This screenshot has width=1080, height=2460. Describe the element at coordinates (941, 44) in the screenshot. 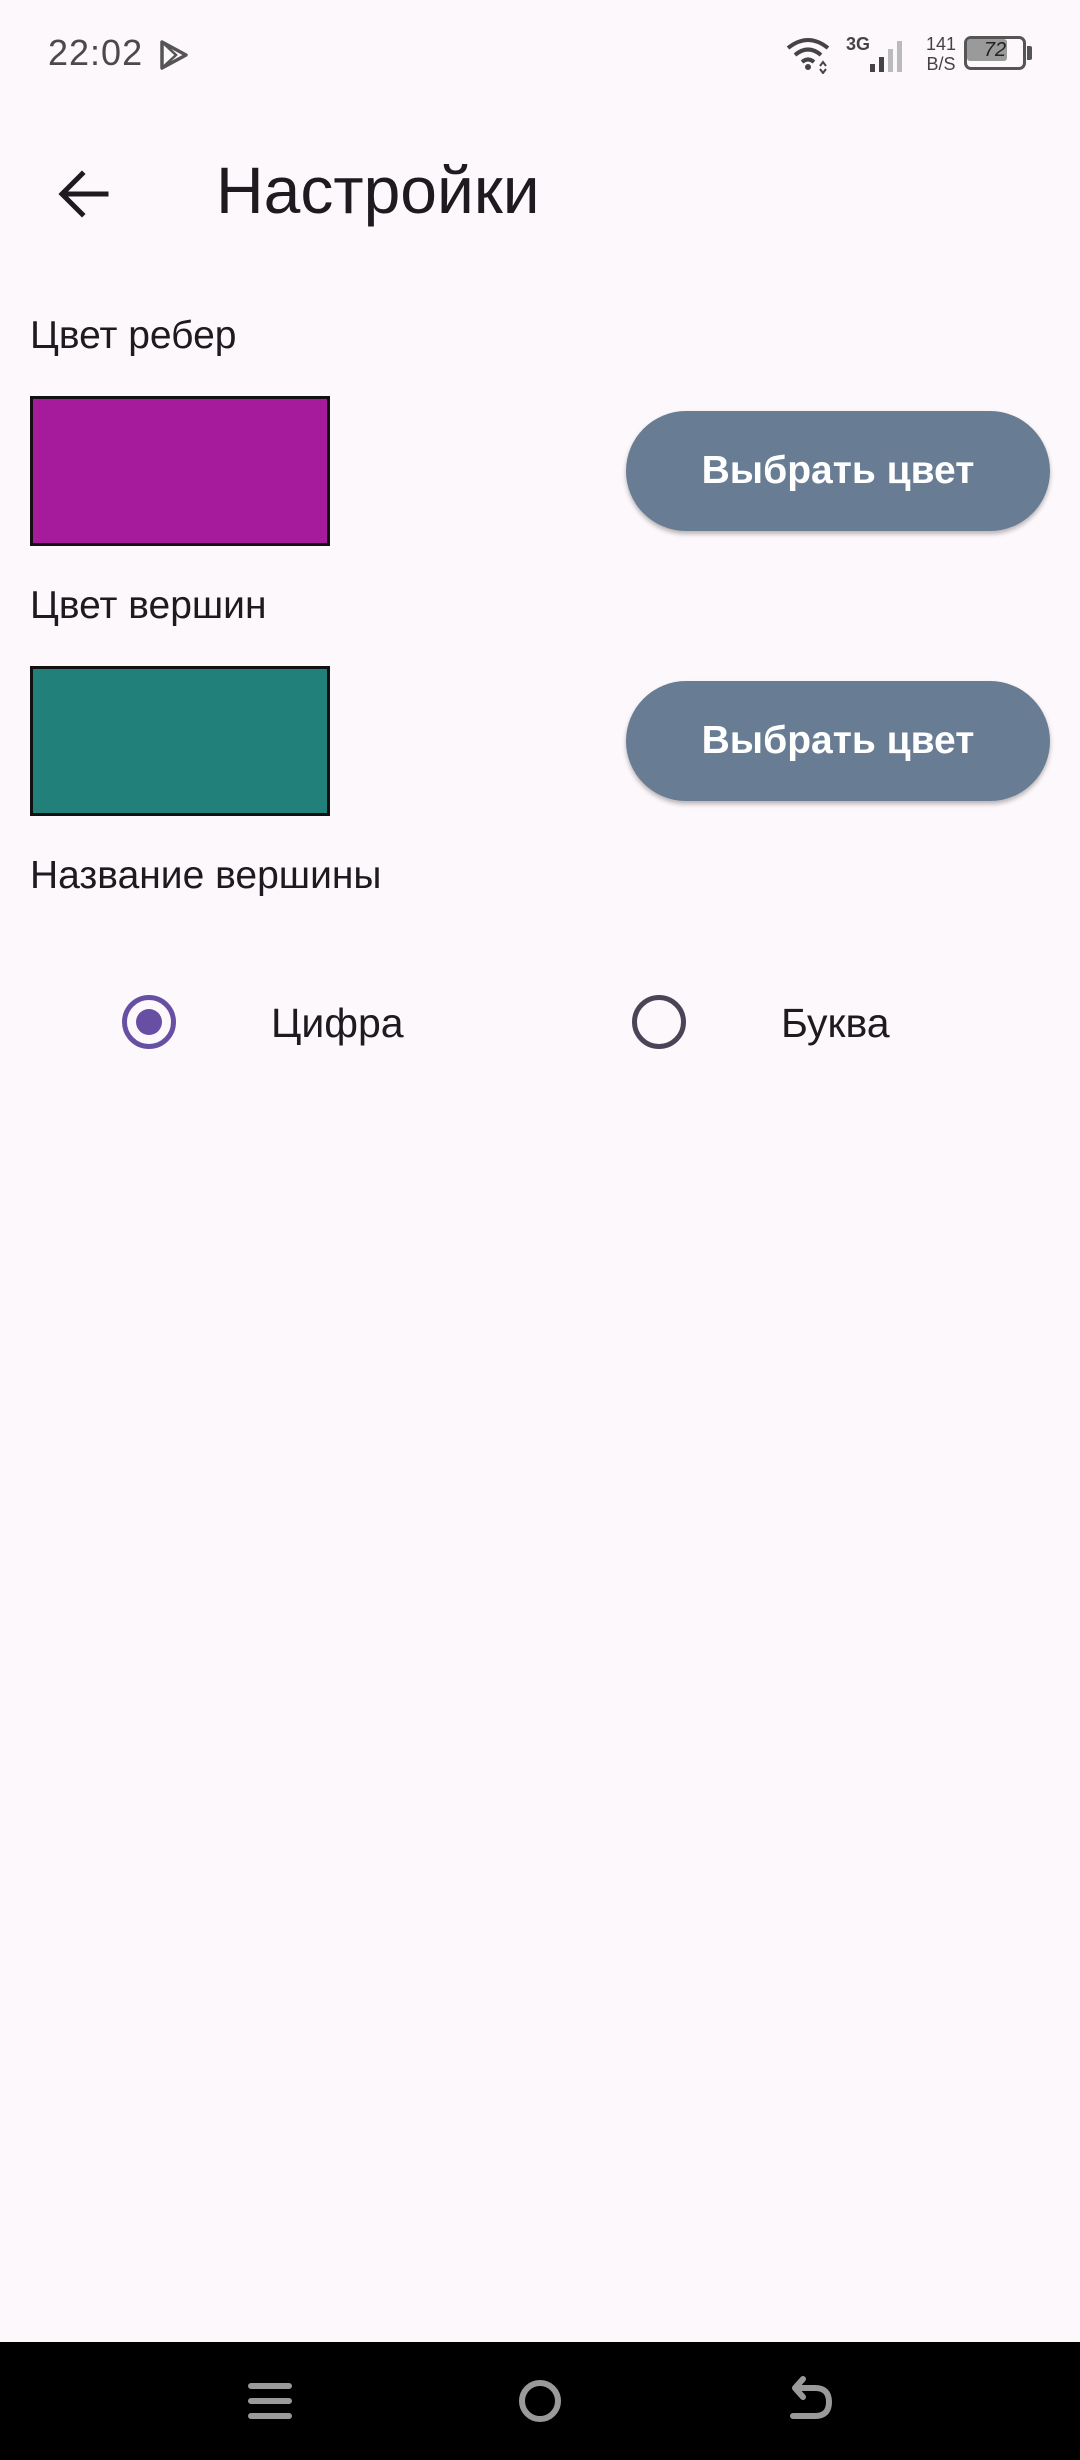

I see `speed-value: 141` at that location.